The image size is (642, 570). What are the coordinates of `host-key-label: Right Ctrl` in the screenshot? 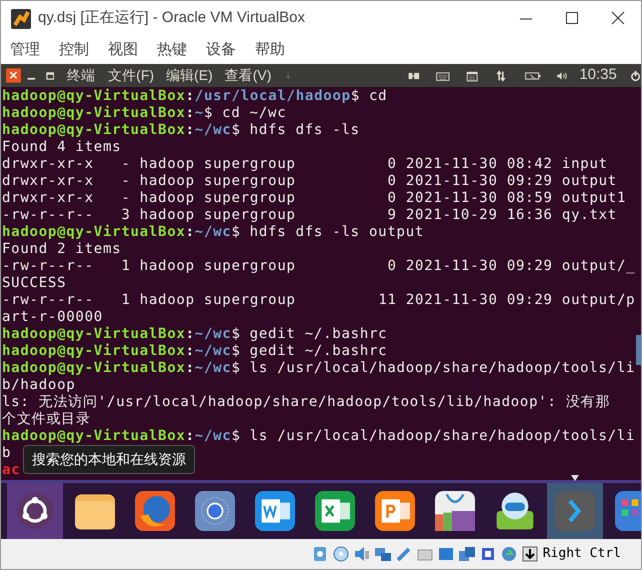 It's located at (581, 554).